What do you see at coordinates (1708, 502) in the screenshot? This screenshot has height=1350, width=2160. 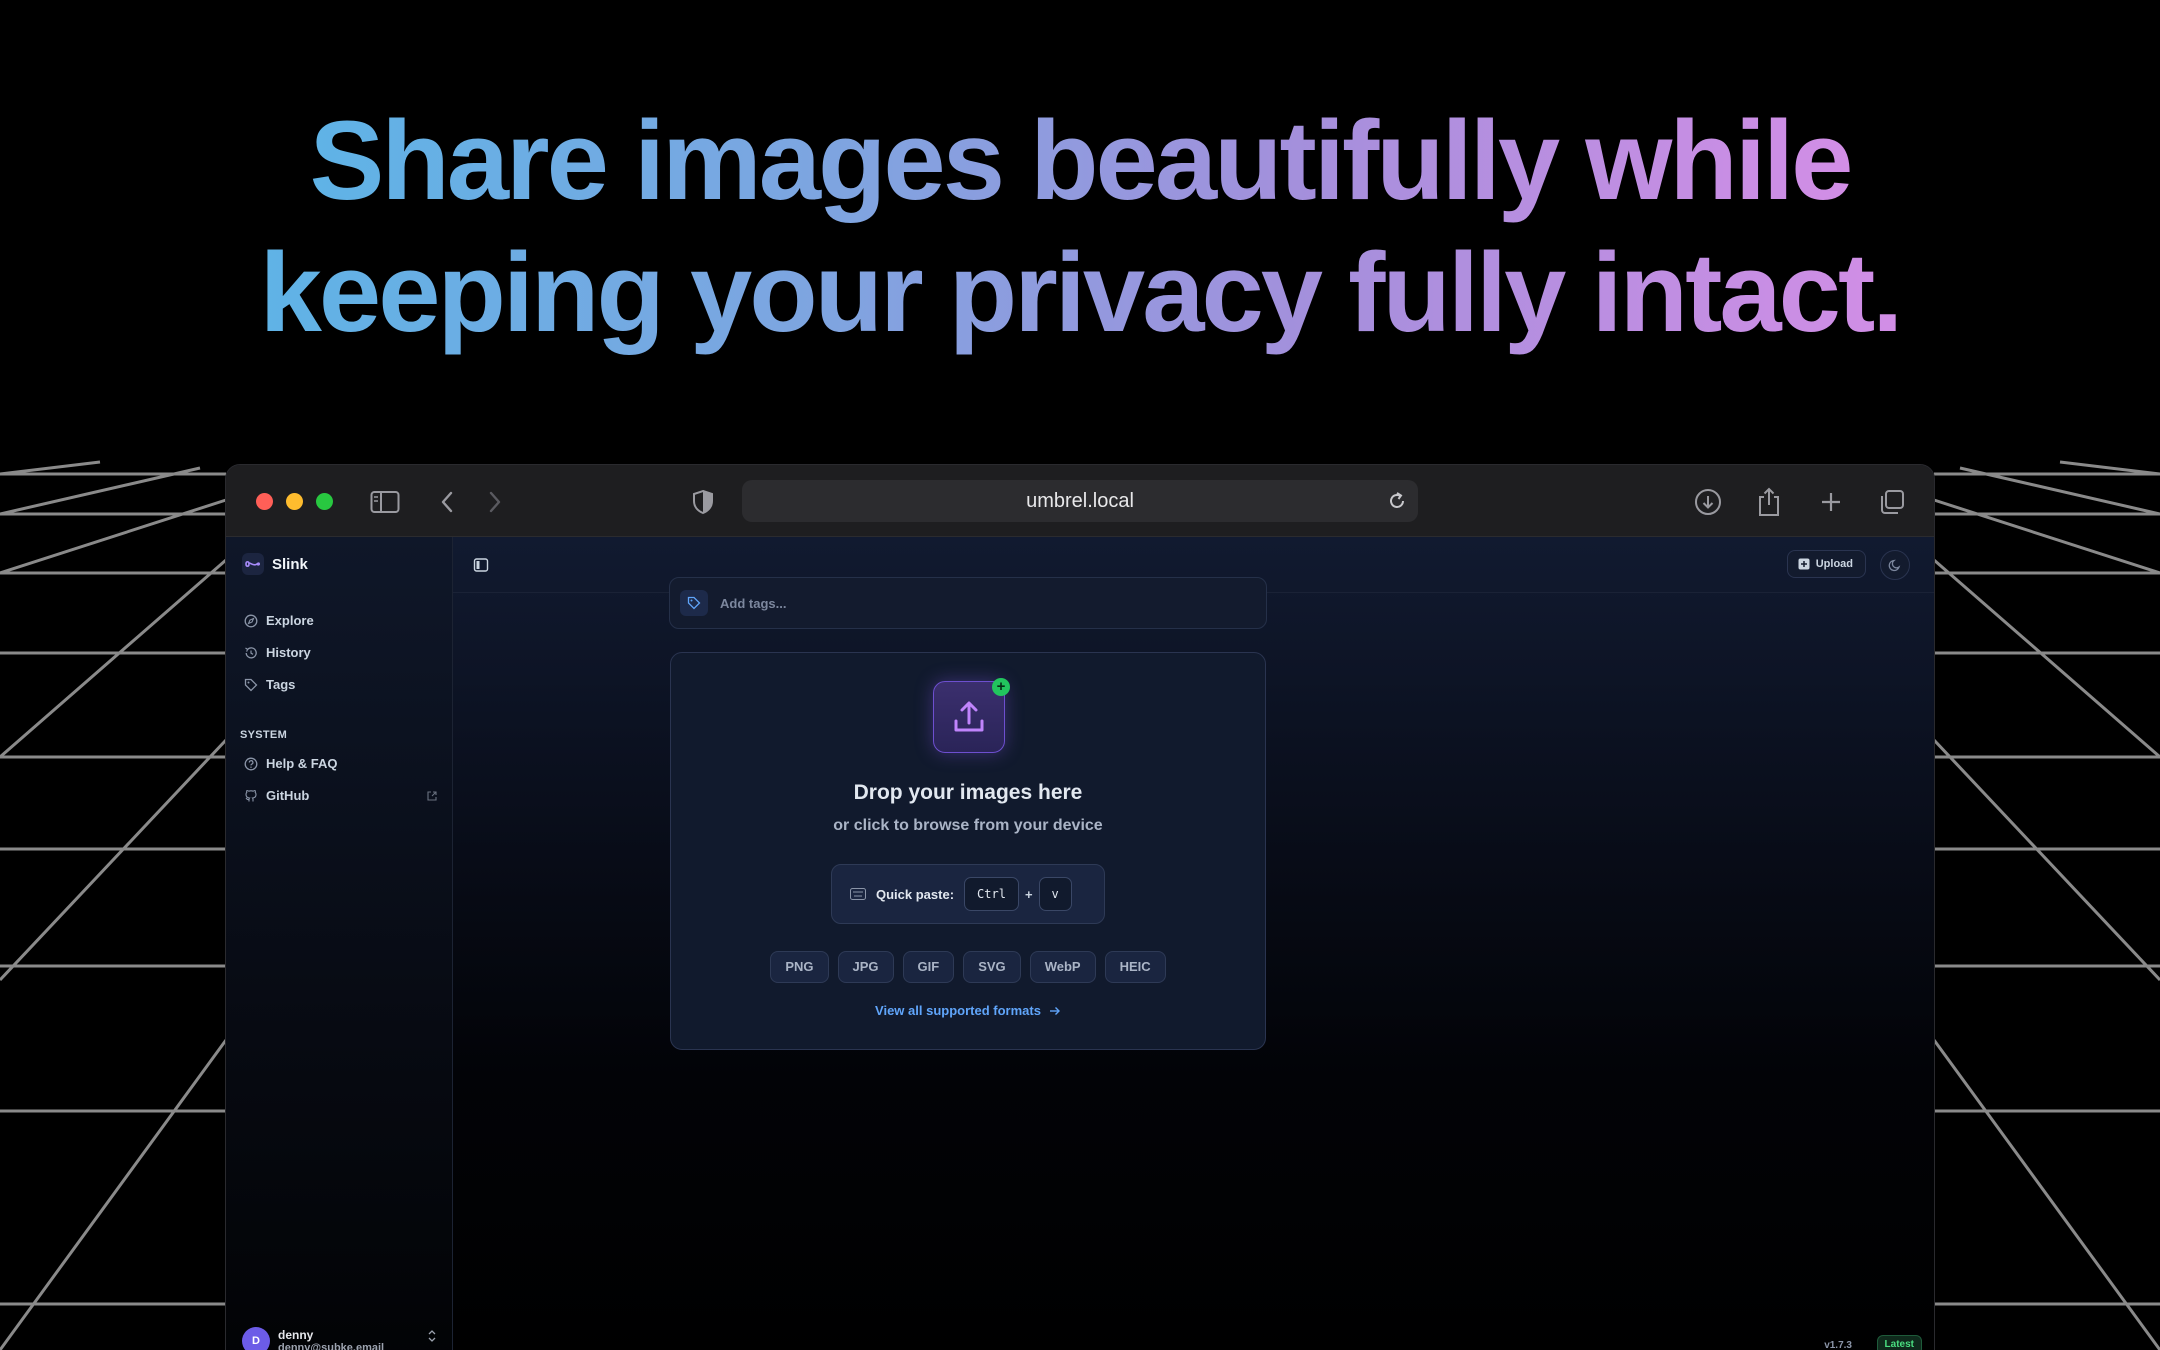 I see `downloads-icon` at bounding box center [1708, 502].